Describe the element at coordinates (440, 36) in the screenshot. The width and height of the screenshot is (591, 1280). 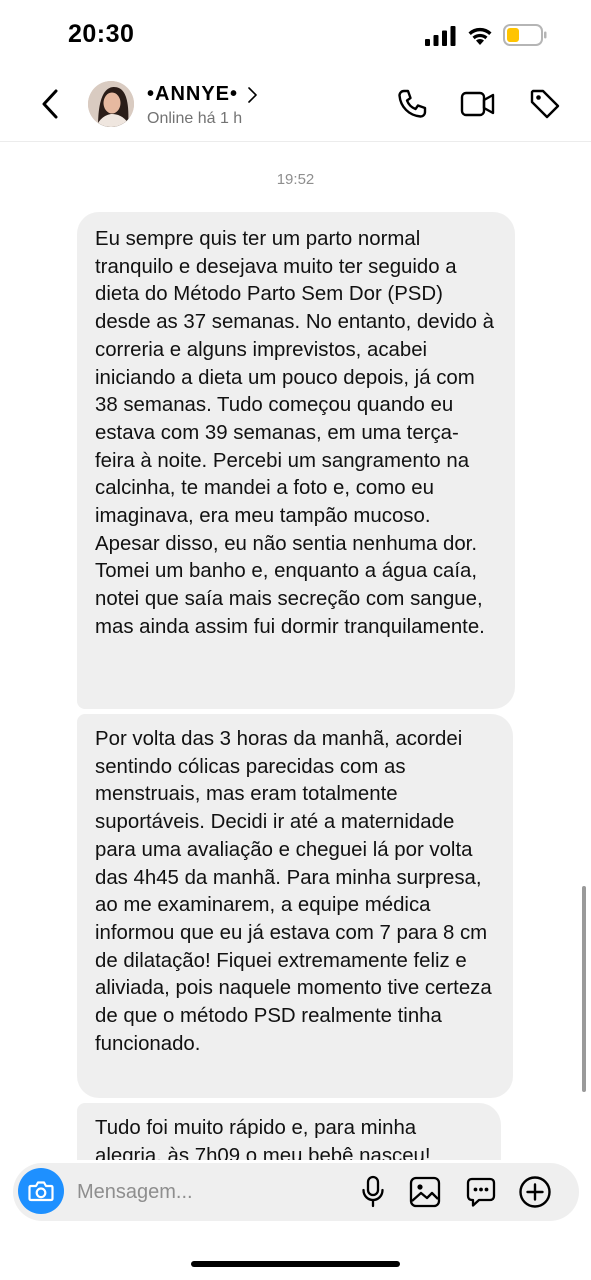
I see `signal-icon` at that location.